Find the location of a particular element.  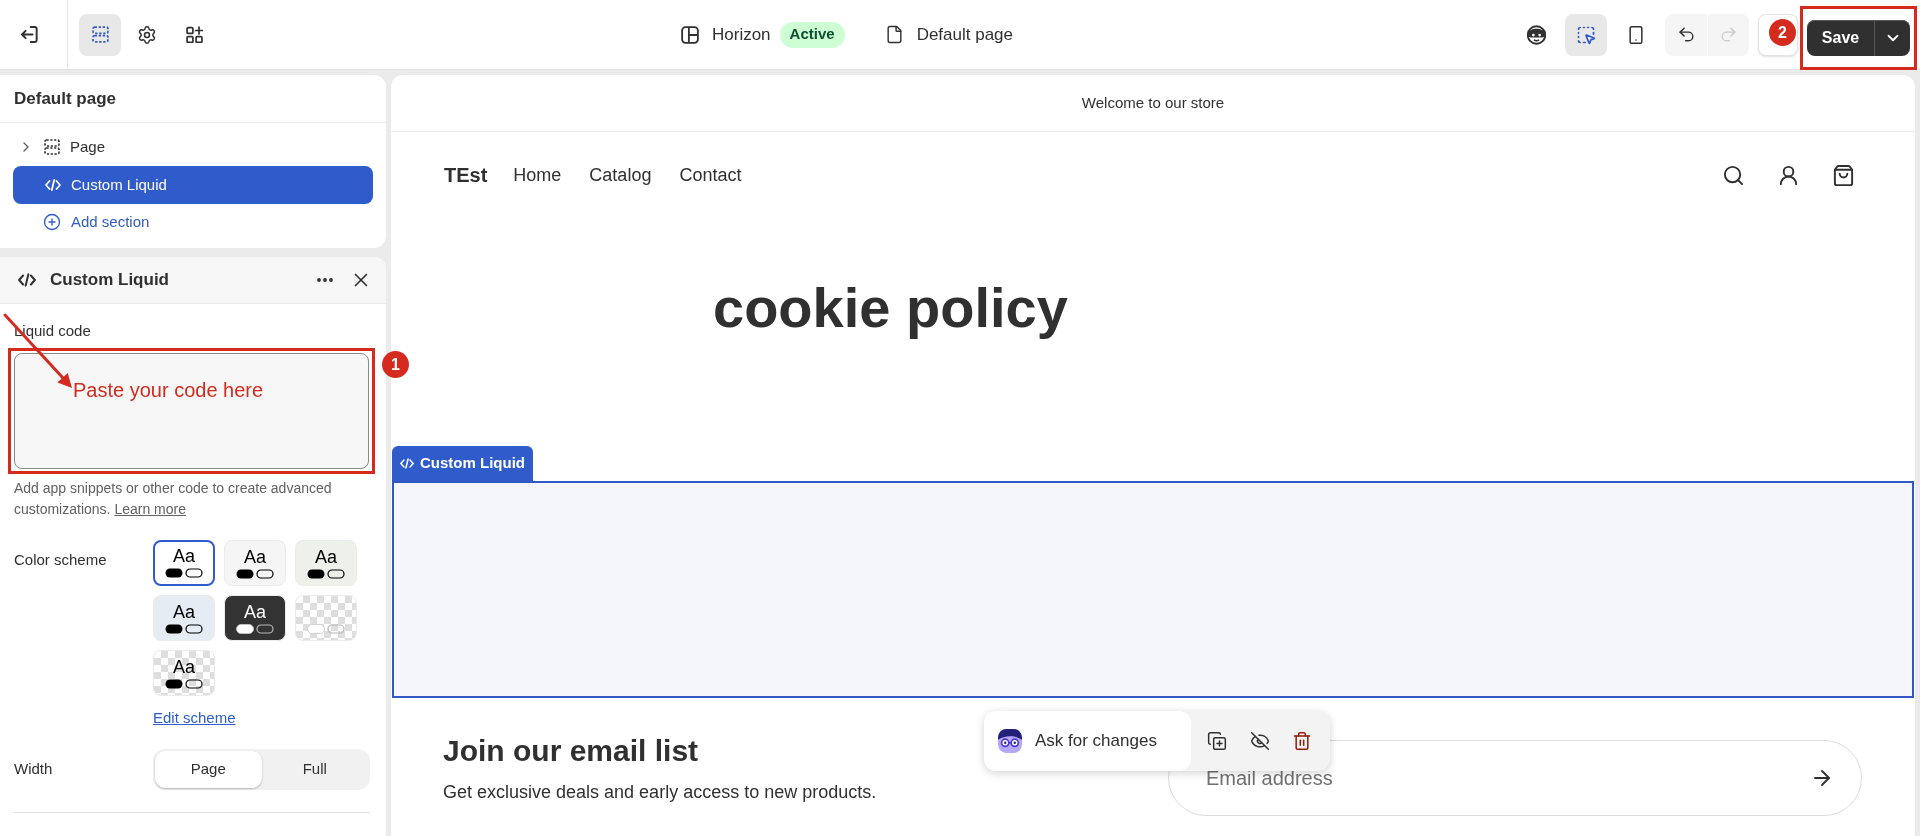

nav-link: Home is located at coordinates (537, 175).